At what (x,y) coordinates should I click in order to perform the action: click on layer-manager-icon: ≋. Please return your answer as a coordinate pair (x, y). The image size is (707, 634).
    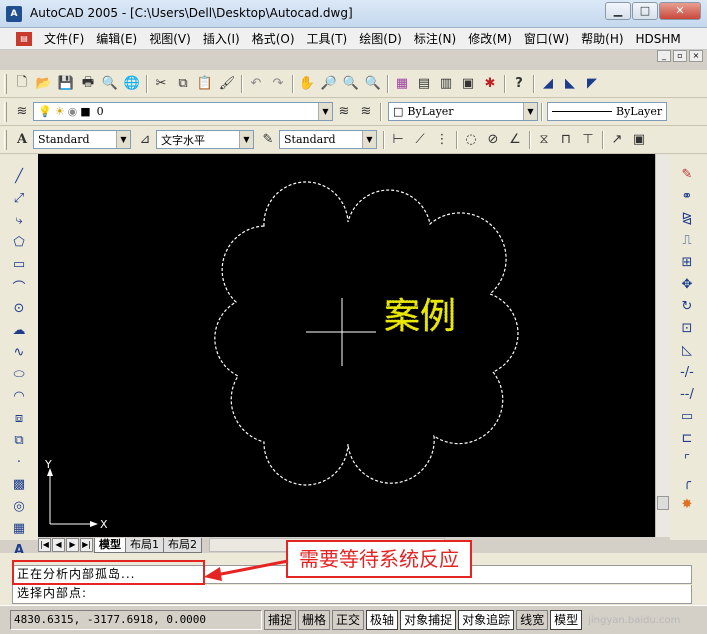
    Looking at the image, I should click on (22, 112).